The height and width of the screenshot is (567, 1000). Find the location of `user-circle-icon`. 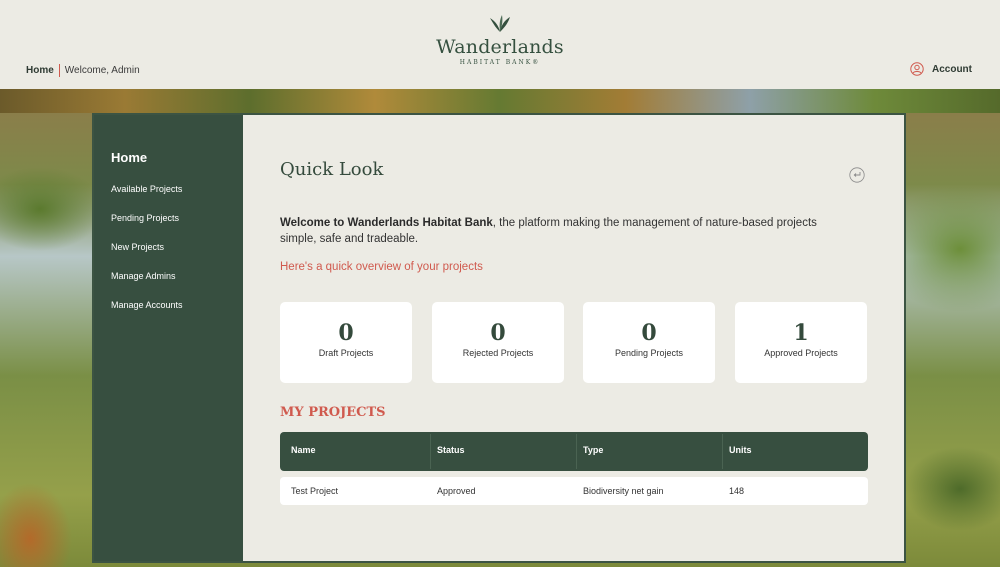

user-circle-icon is located at coordinates (917, 69).